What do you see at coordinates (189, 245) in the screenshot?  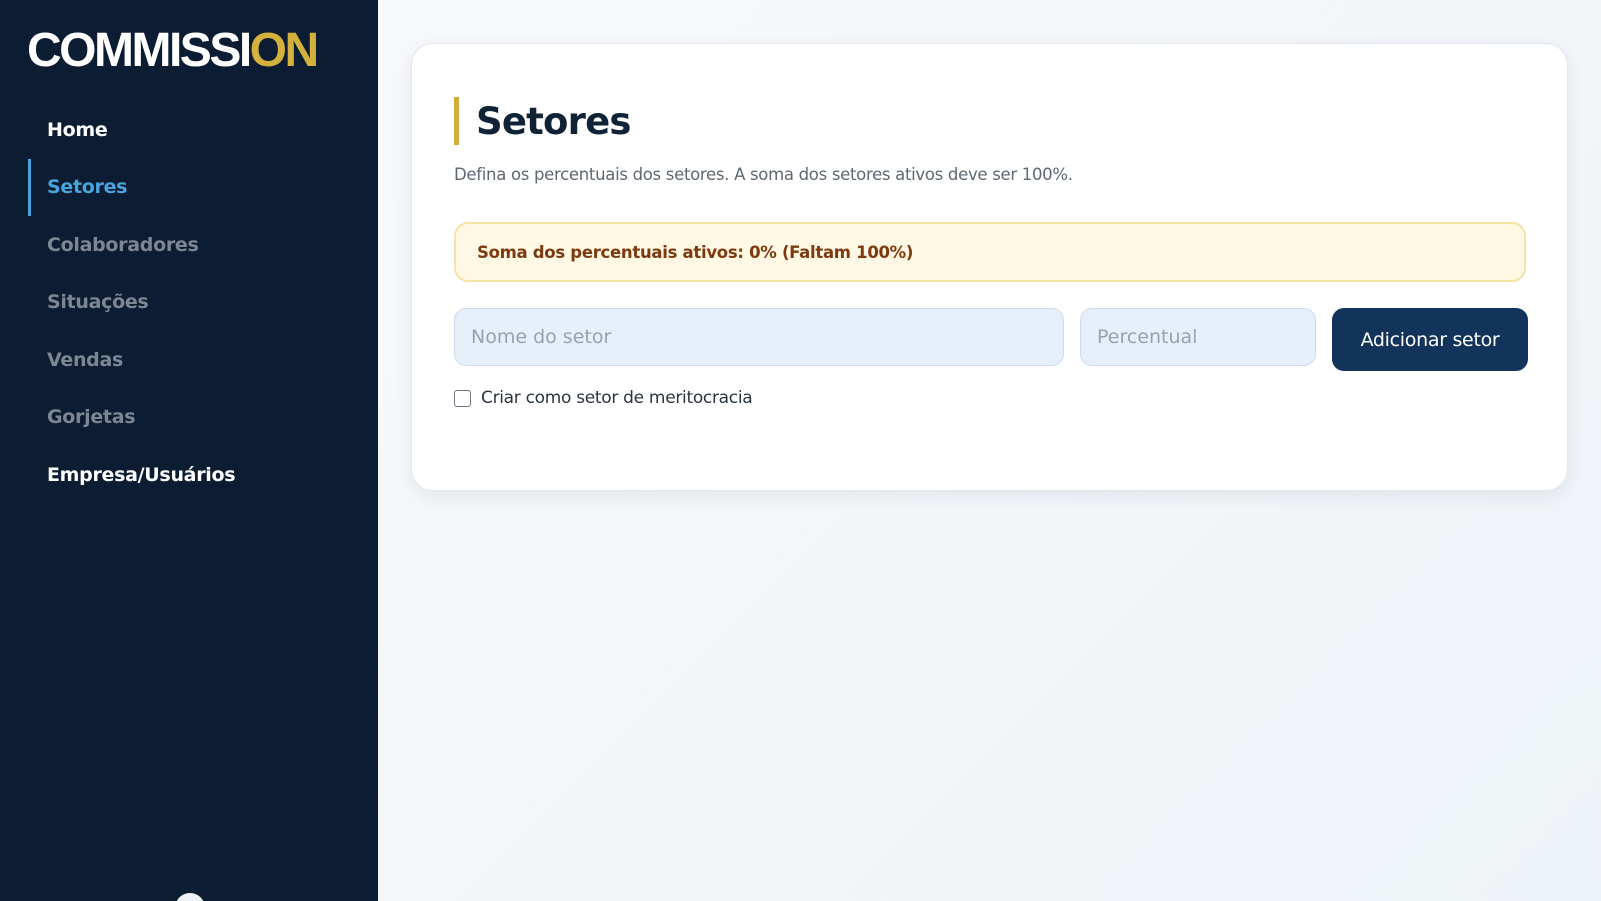 I see `sidebar-item-colaboradores: Colaboradores` at bounding box center [189, 245].